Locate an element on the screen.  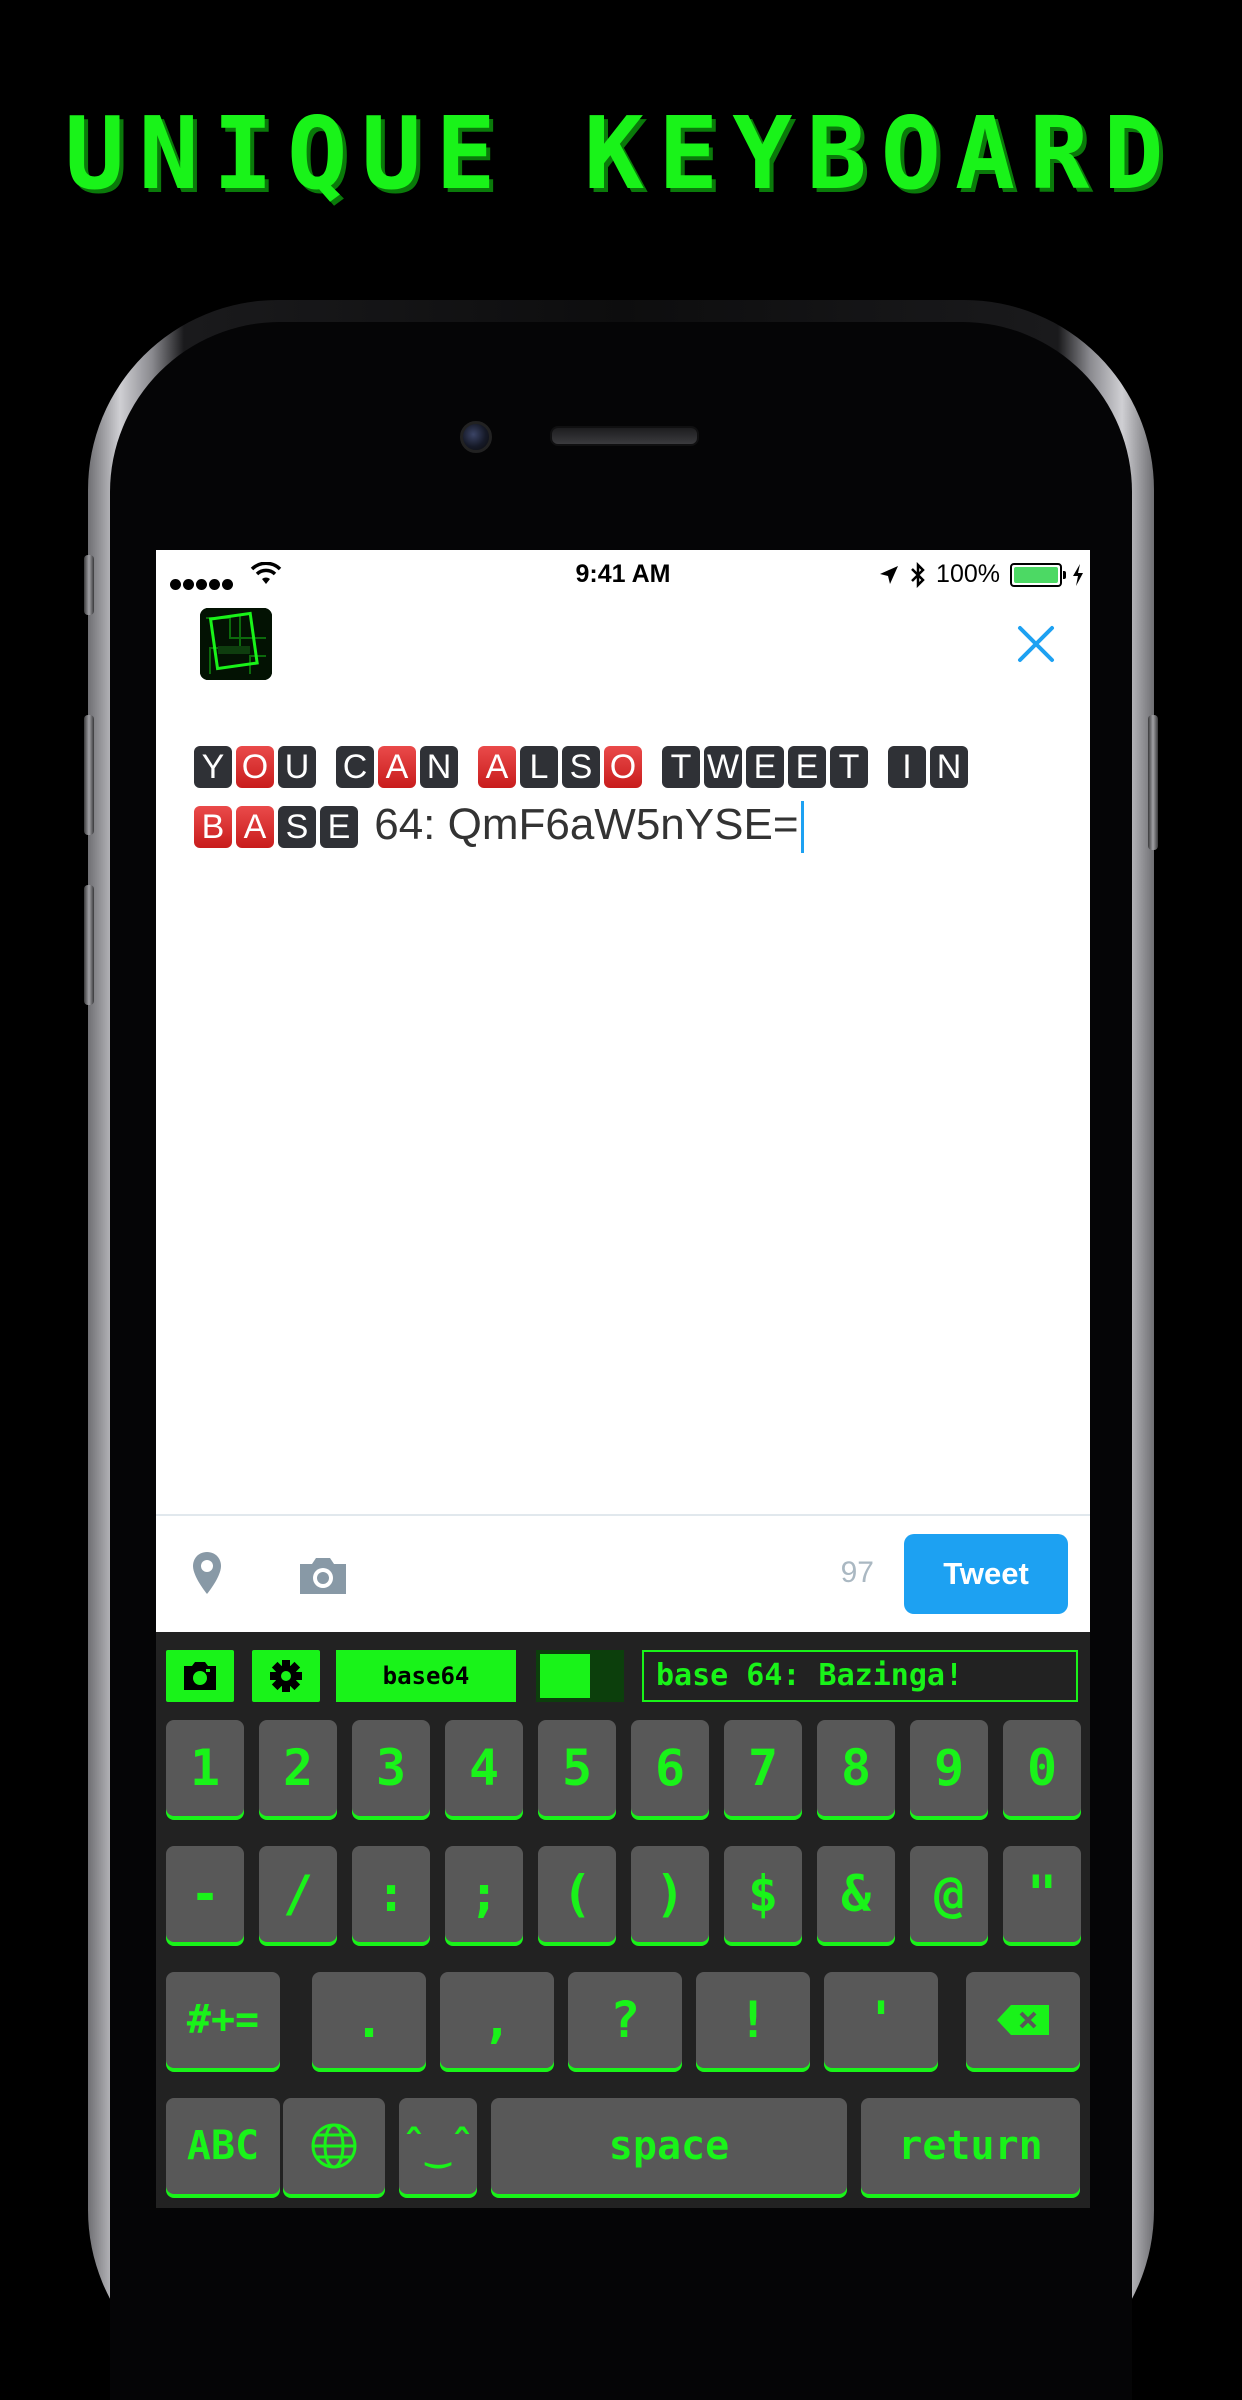
space-key: space is located at coordinates (669, 2146).